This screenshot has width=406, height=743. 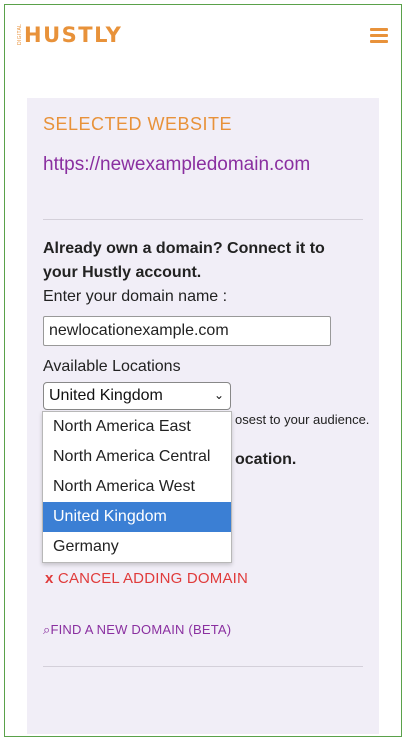 I want to click on location-select: United Kingdom ⌄, so click(x=137, y=396).